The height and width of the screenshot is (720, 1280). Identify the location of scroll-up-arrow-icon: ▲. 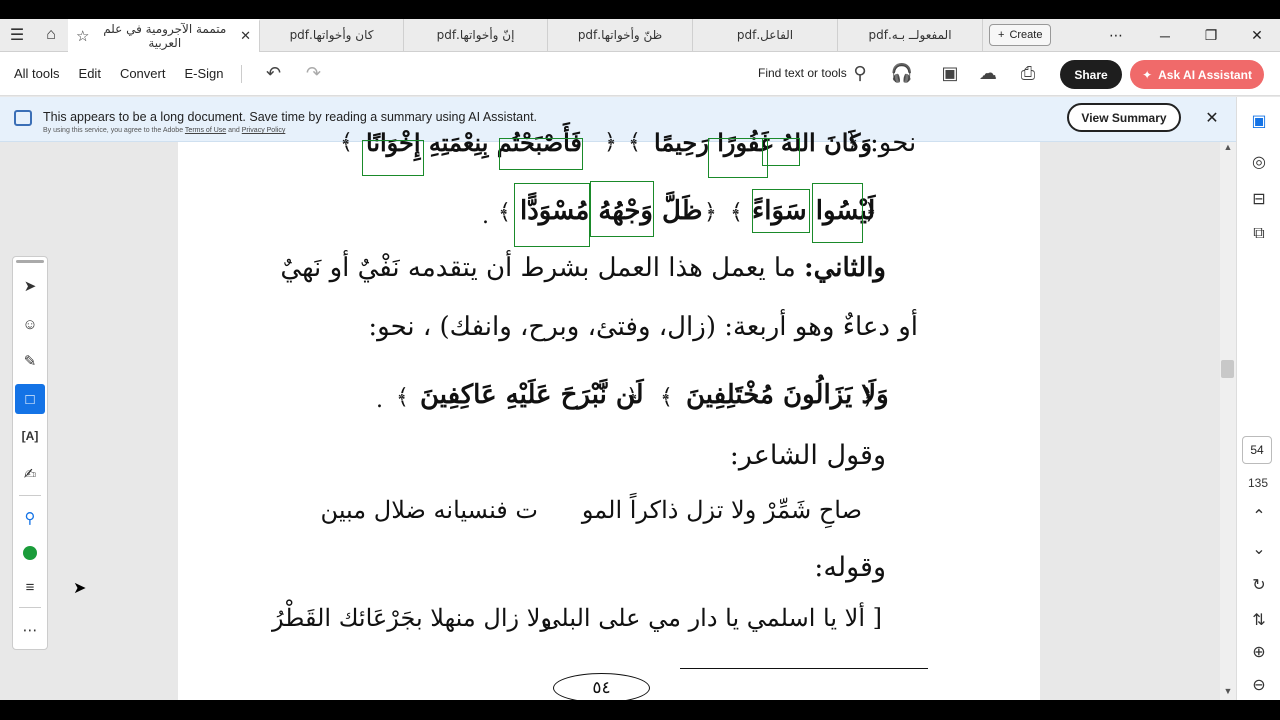
(1228, 149).